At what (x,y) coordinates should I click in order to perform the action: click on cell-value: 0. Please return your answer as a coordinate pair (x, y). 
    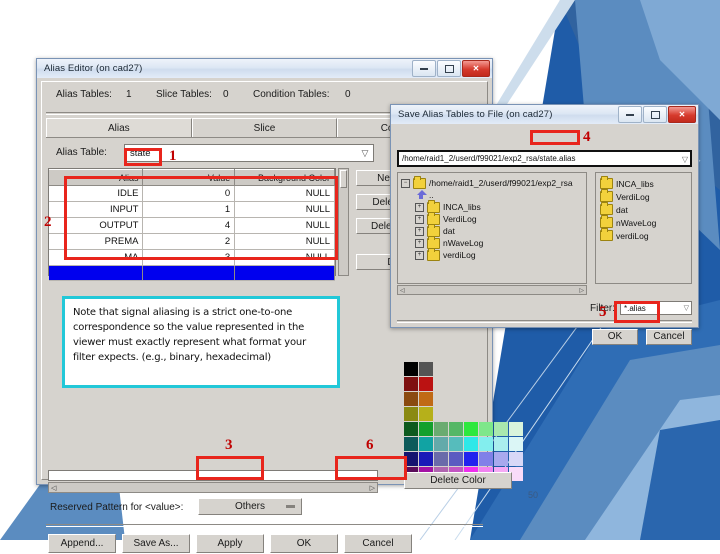
    Looking at the image, I should click on (189, 193).